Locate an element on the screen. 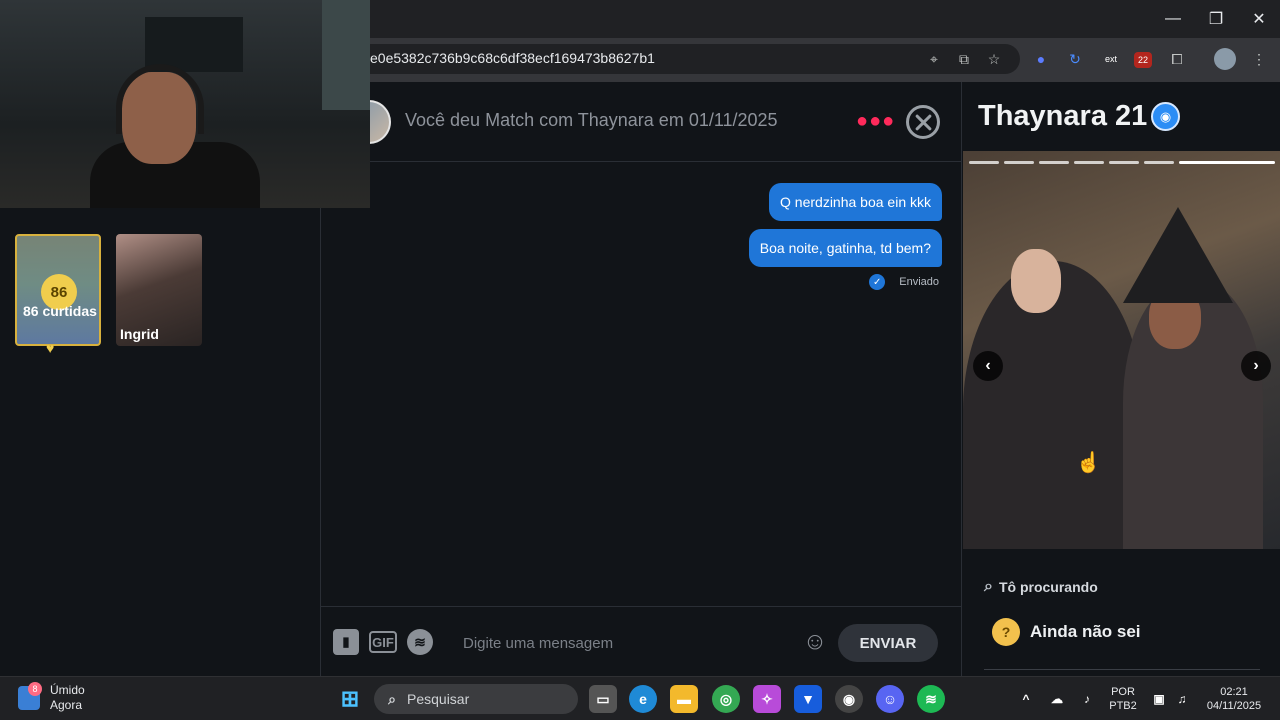  message-bubble: Q nerdzinha boa ein kkk is located at coordinates (855, 202).